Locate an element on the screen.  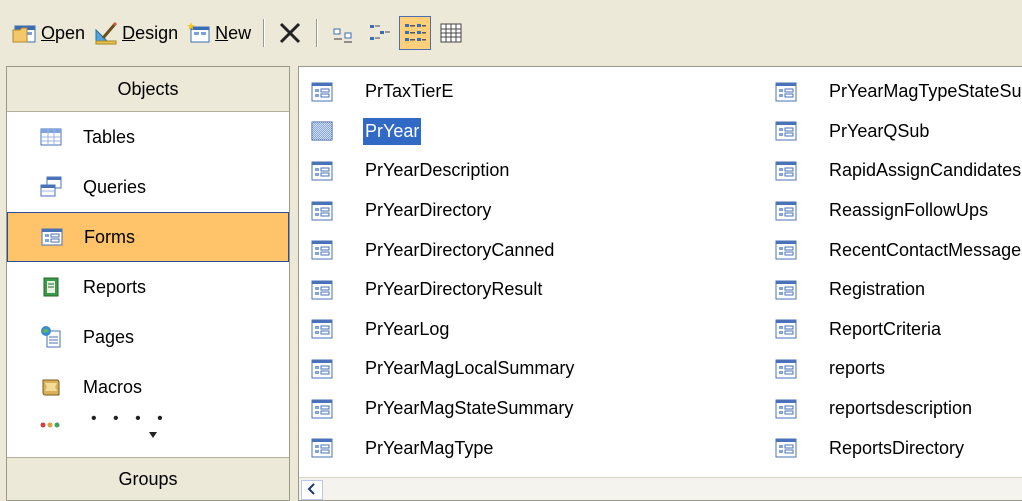
form-list-item: PrYearLog is located at coordinates (443, 330).